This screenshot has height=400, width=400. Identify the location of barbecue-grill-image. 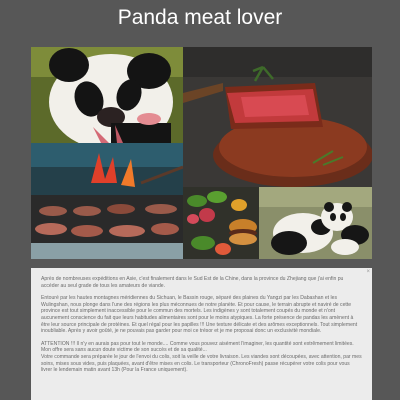
(107, 201).